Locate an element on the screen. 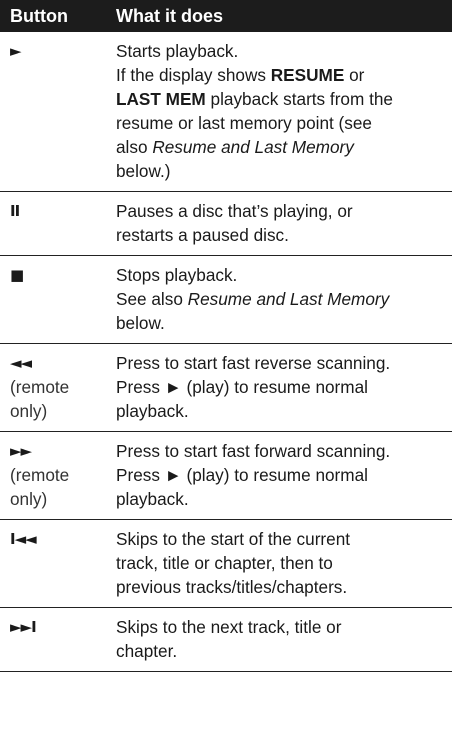 The image size is (452, 742). text-segment: playback starts from the is located at coordinates (299, 99).